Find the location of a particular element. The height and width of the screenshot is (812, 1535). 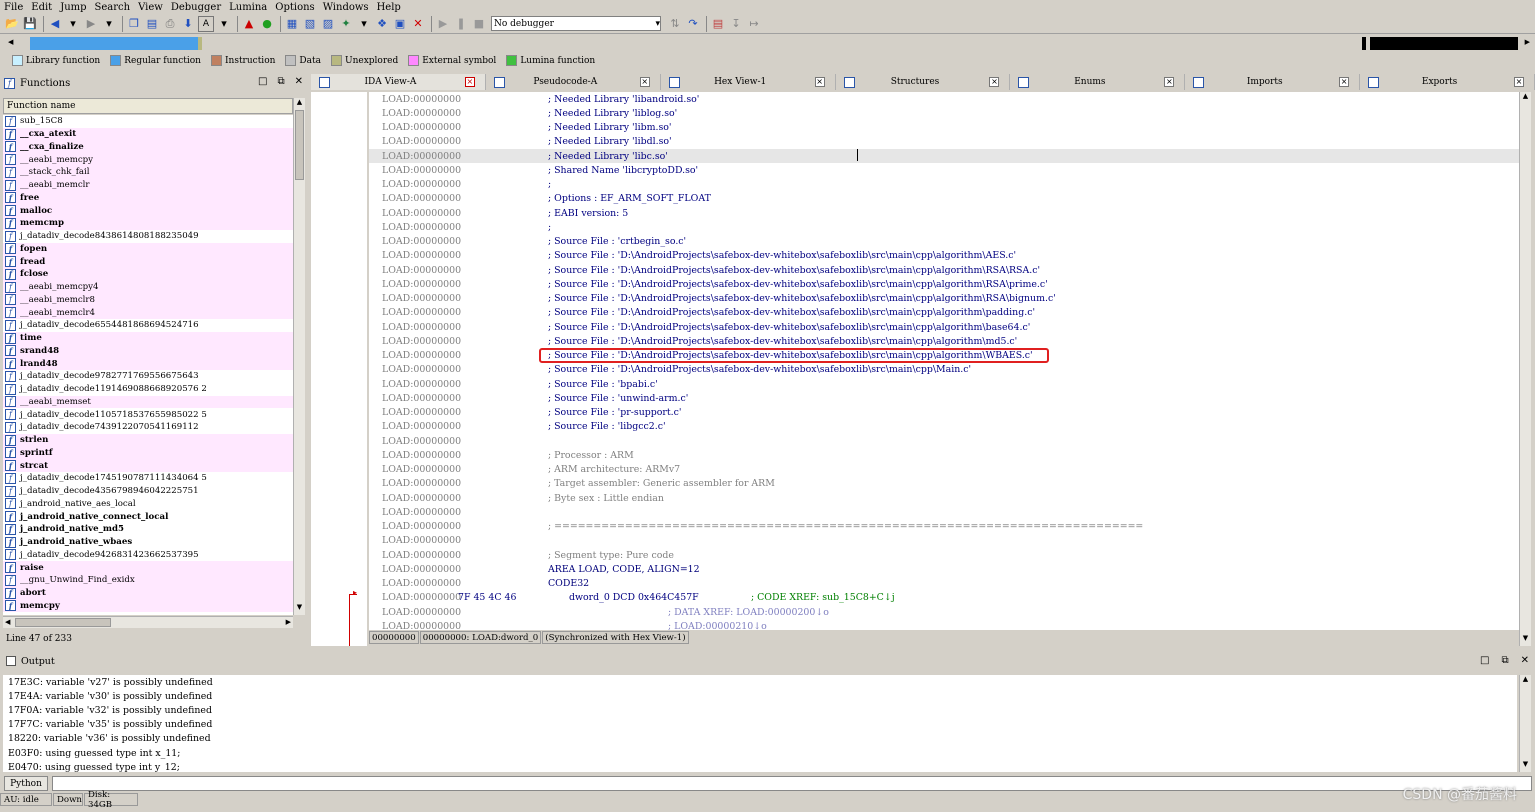

disasm-line: LOAD:00000000 ; Source File : 'libgcc2.c' is located at coordinates (944, 427).